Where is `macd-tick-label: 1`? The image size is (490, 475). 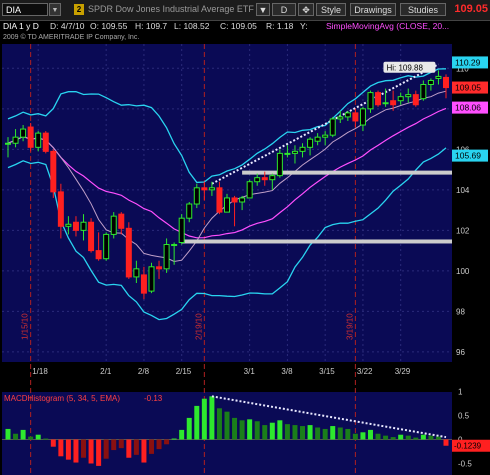
macd-tick-label: 1 is located at coordinates (460, 392).